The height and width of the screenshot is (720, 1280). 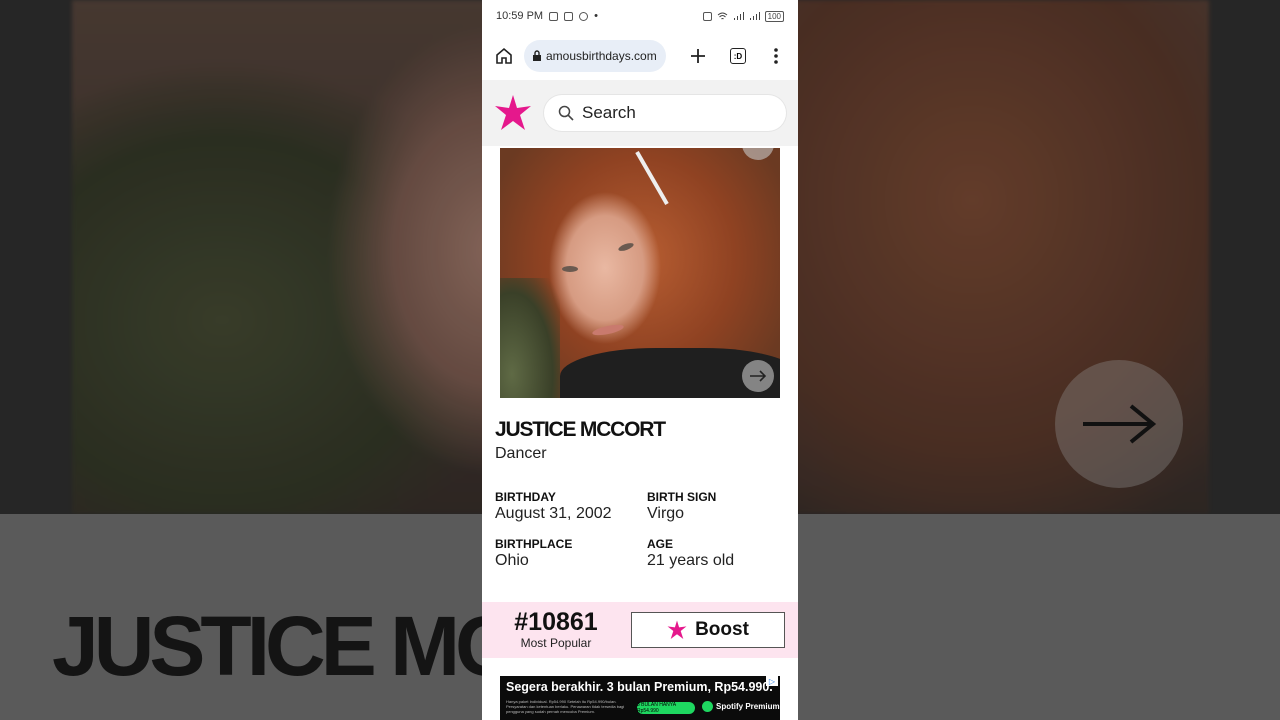 What do you see at coordinates (525, 497) in the screenshot?
I see `fact-label: BIRTHDAY` at bounding box center [525, 497].